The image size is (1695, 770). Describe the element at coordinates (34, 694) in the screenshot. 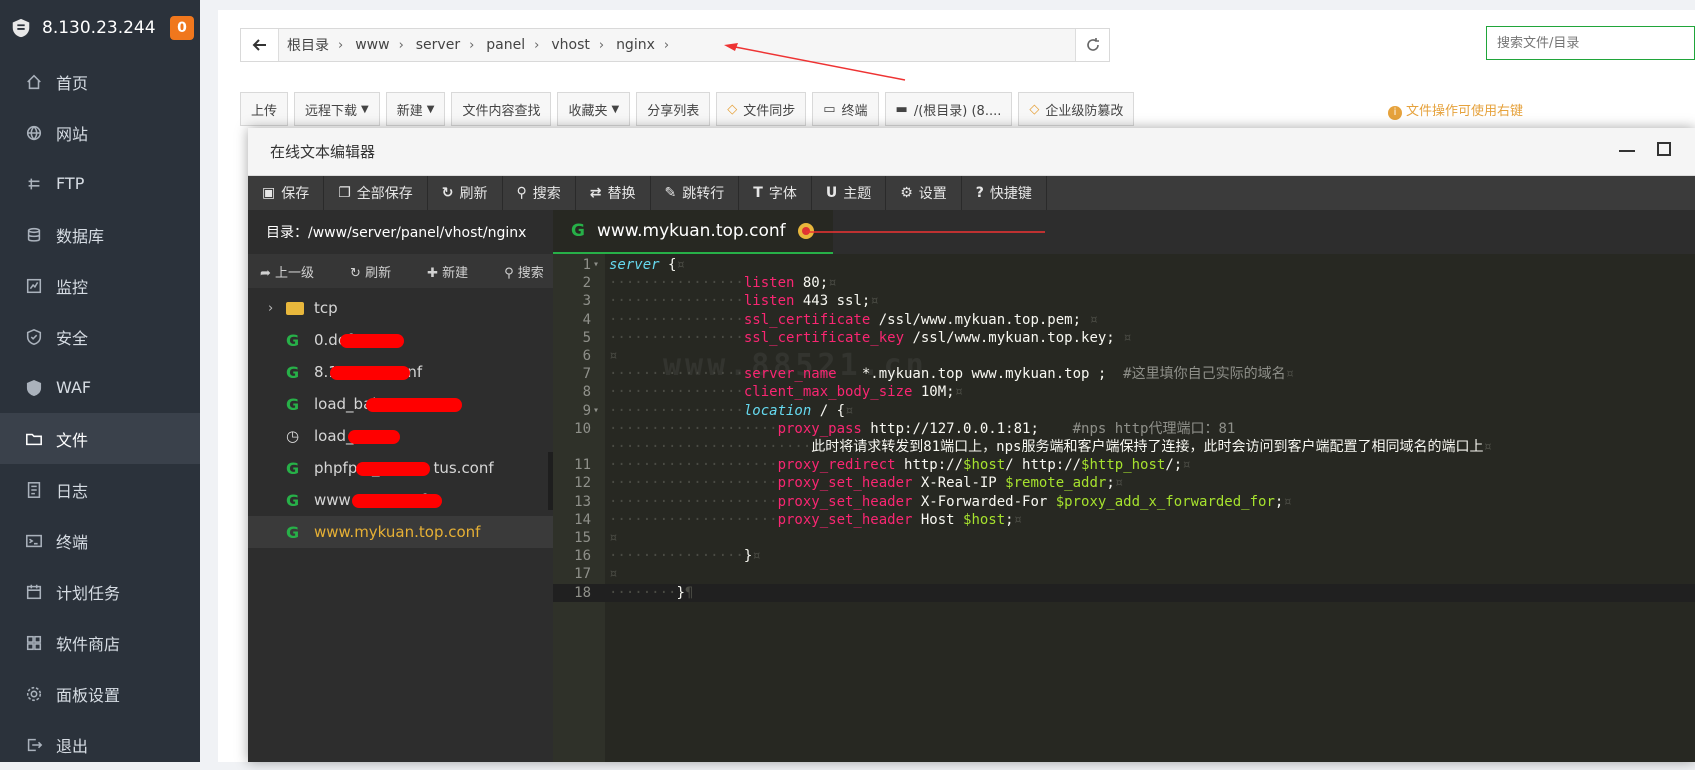

I see `gear-icon` at that location.